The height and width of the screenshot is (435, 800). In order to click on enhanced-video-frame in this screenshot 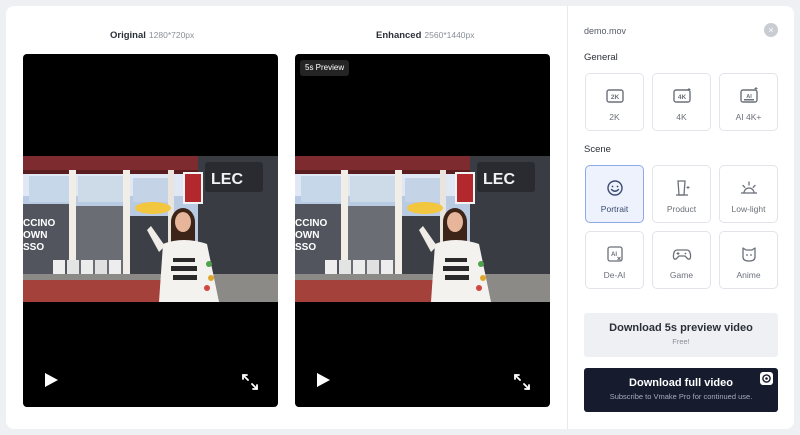, I will do `click(422, 229)`.